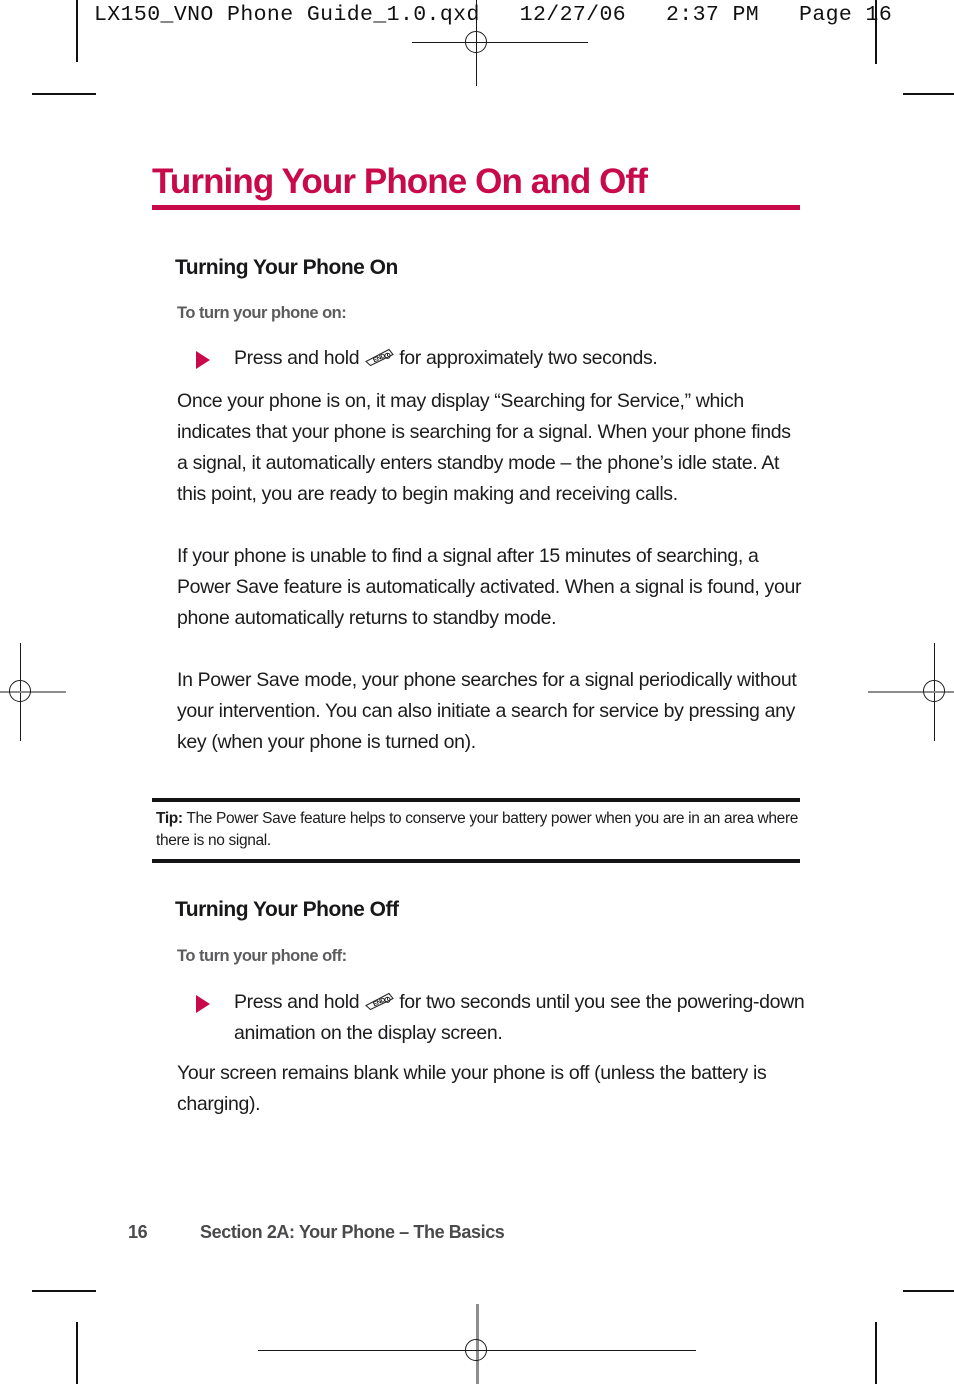 The height and width of the screenshot is (1384, 954). What do you see at coordinates (528, 358) in the screenshot?
I see `bullet-text-after-icon: for approximately two seconds.` at bounding box center [528, 358].